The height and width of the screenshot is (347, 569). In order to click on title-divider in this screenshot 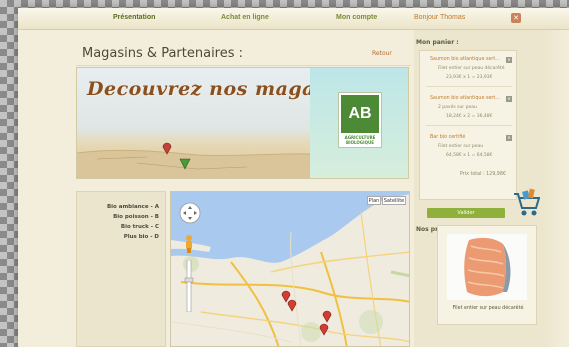, I will do `click(243, 65)`.